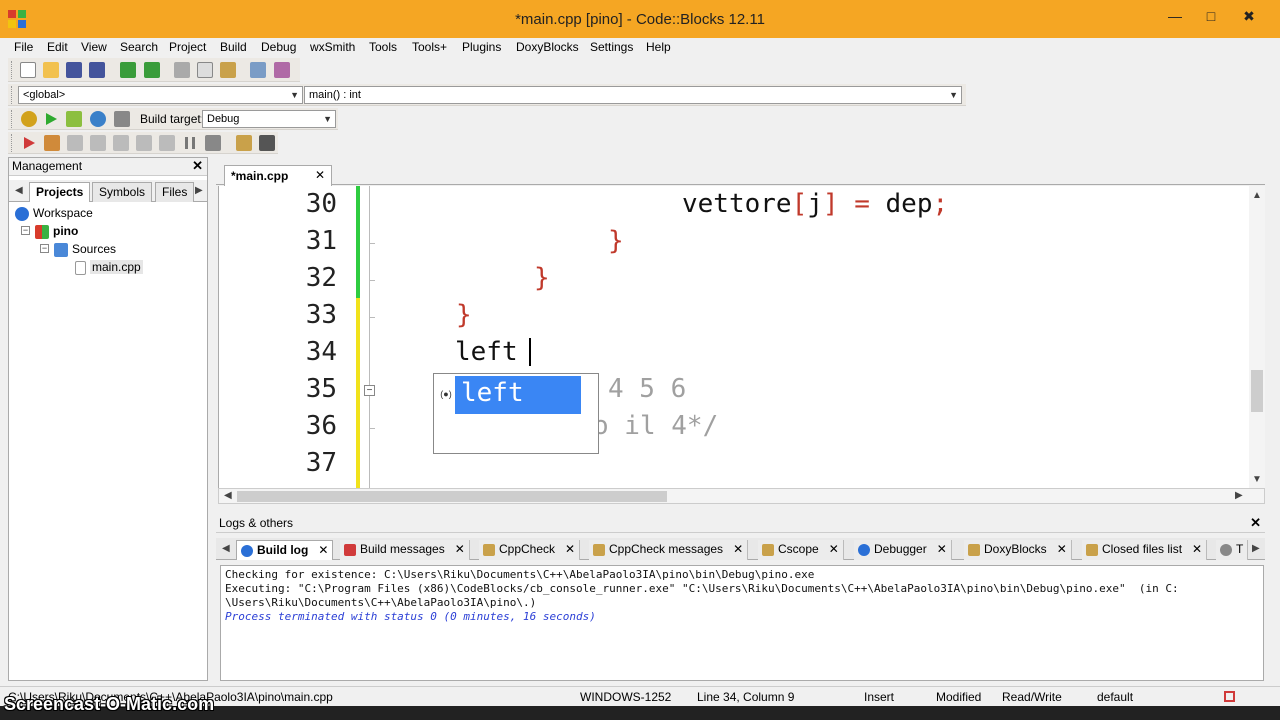 This screenshot has width=1280, height=720. I want to click on tab-cppcheck: CppCheck ✕, so click(530, 550).